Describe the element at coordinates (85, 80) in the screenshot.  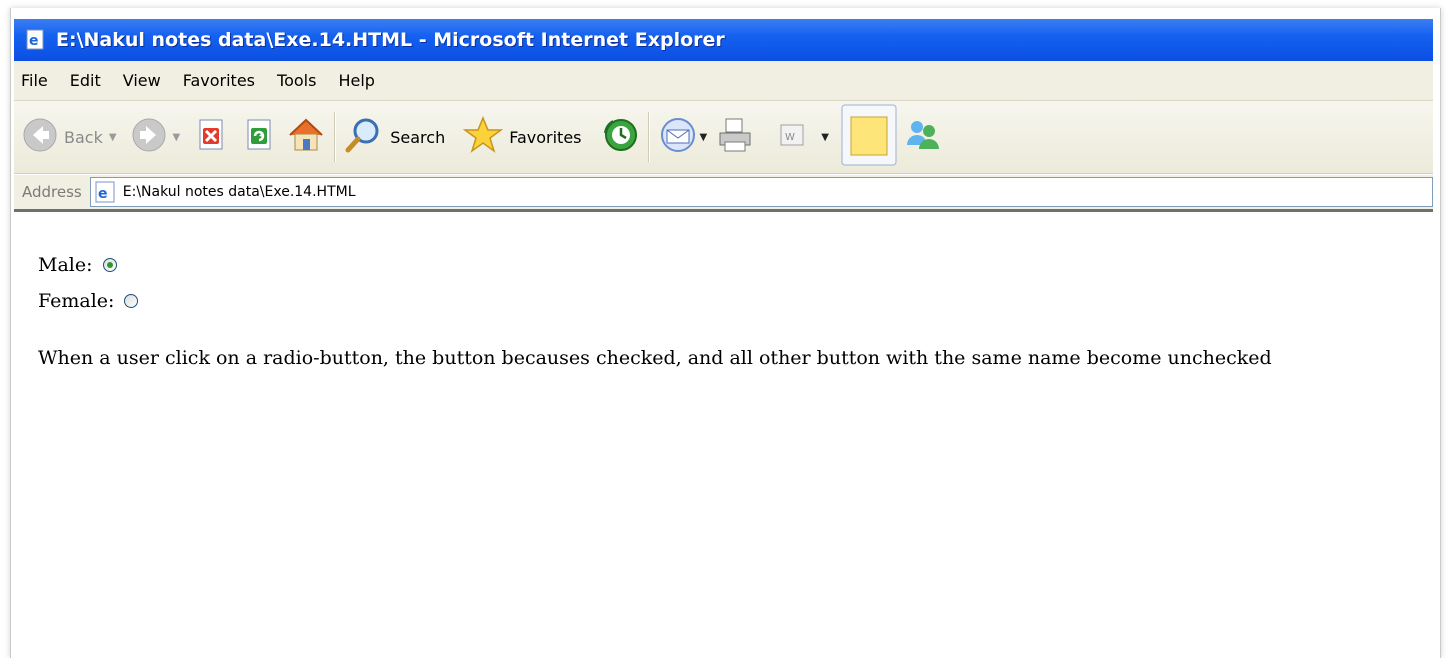
I see `menu-edit: Edit` at that location.